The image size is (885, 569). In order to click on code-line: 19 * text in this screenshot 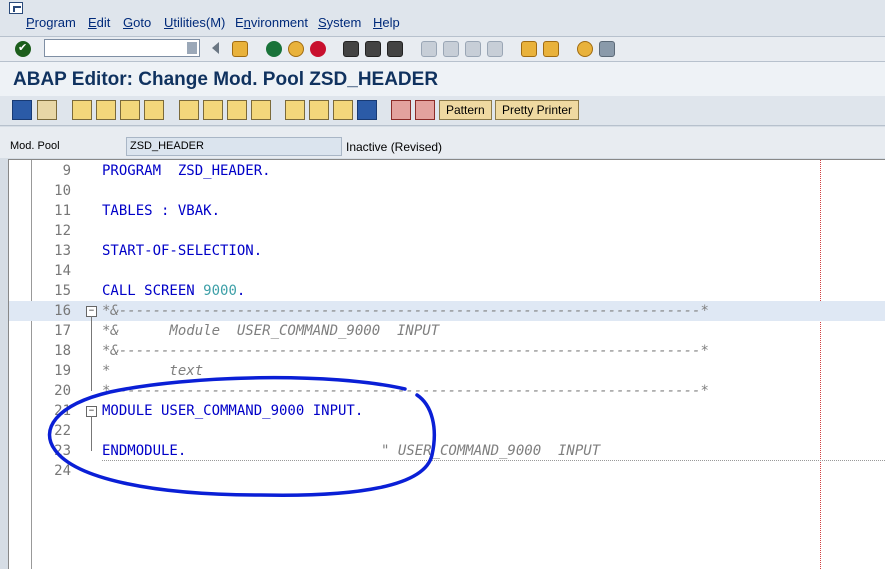, I will do `click(447, 371)`.